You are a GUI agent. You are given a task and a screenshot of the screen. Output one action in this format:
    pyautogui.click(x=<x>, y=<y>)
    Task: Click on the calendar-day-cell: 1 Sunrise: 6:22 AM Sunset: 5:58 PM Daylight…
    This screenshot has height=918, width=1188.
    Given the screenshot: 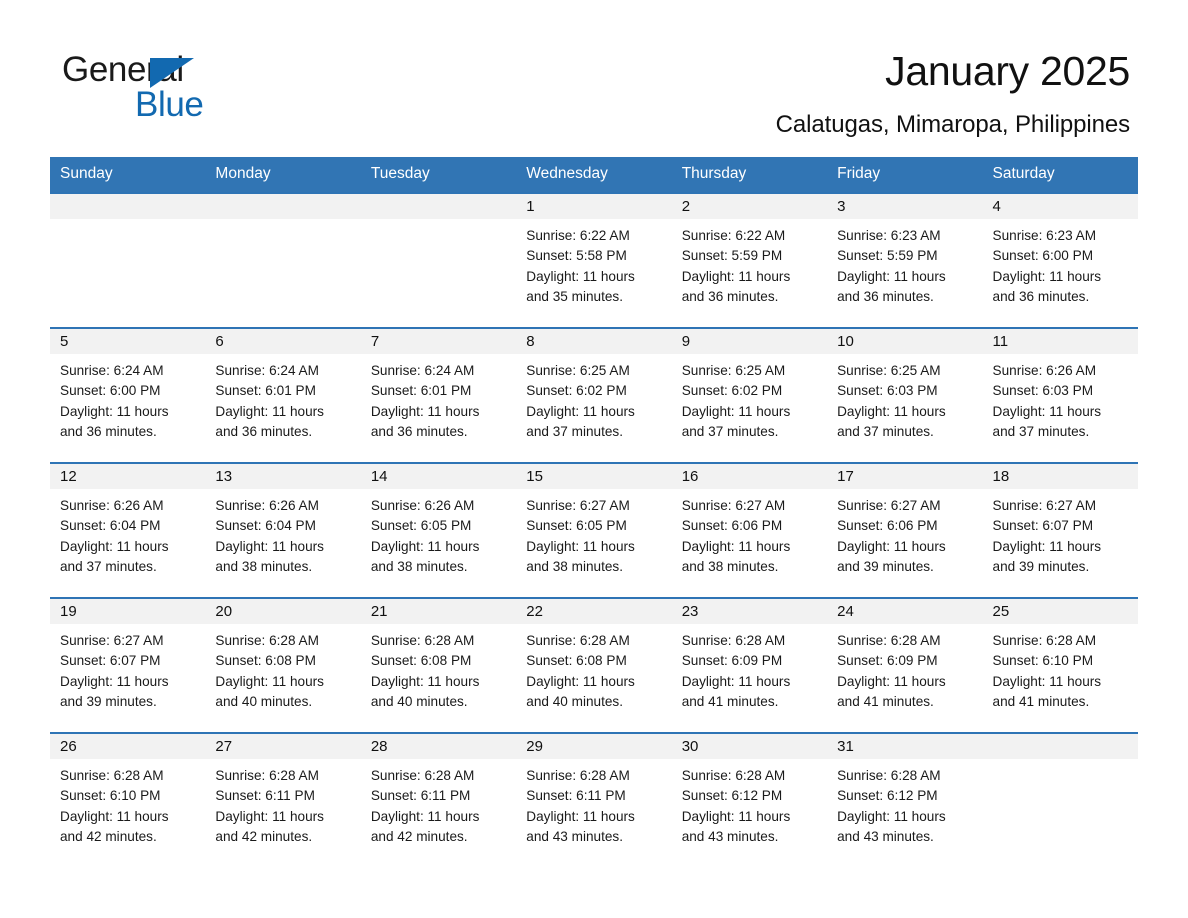 What is the action you would take?
    pyautogui.click(x=594, y=260)
    